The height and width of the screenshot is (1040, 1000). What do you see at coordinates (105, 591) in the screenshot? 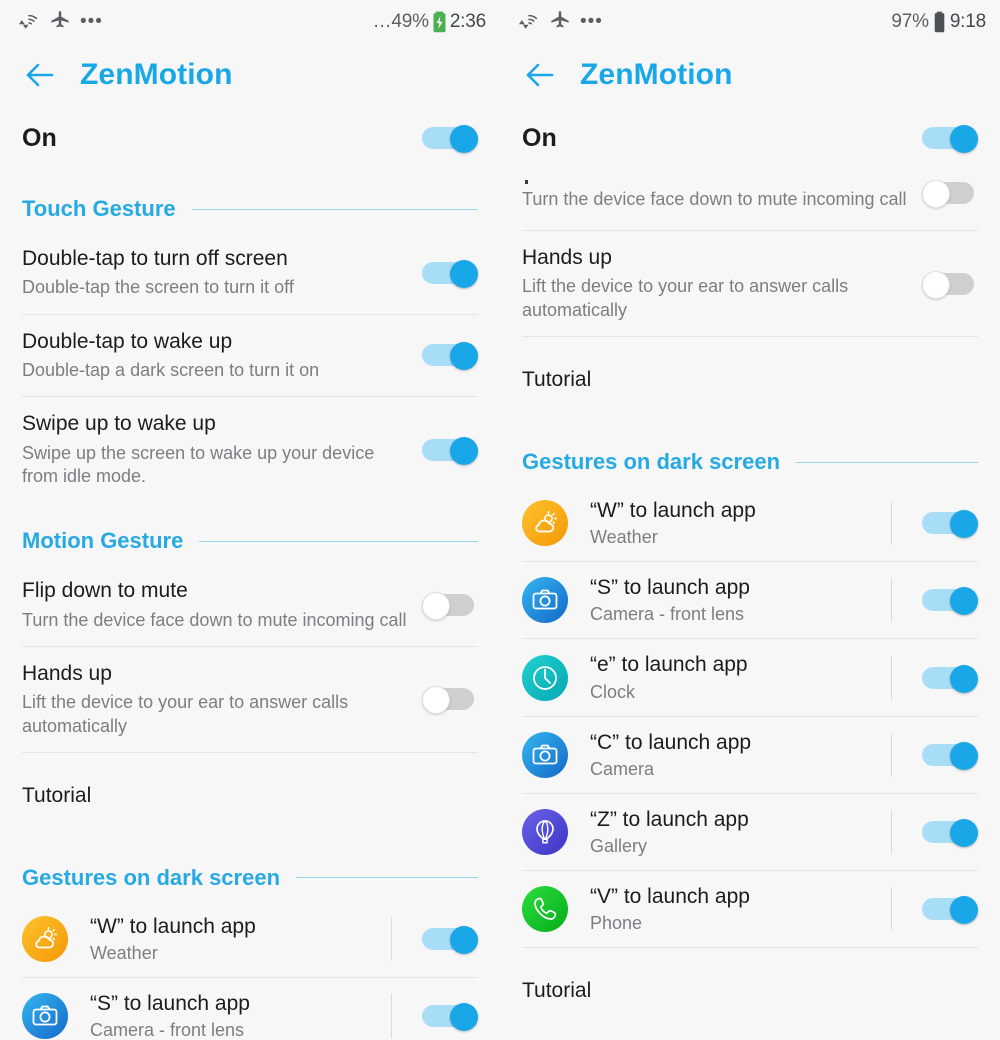
I see `row-title: Flip down to mute` at bounding box center [105, 591].